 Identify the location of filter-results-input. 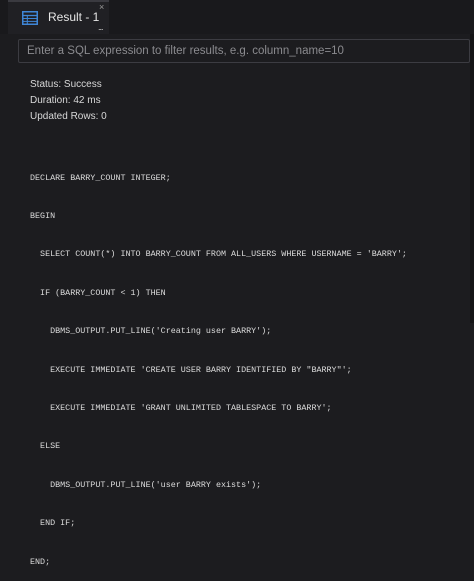
(244, 51).